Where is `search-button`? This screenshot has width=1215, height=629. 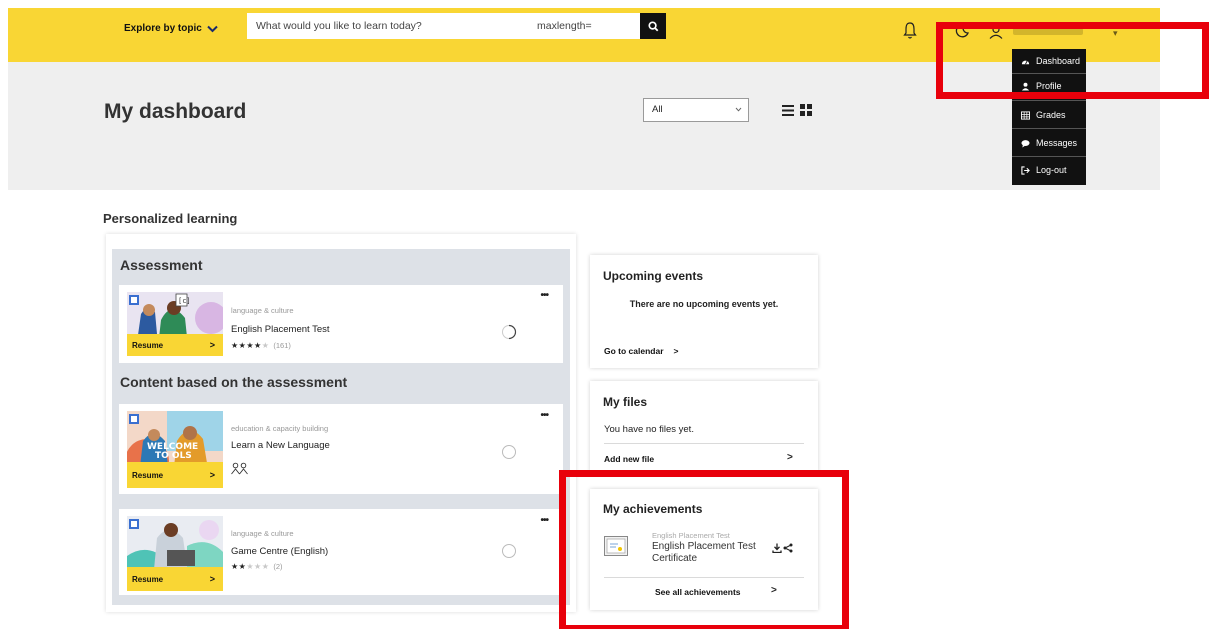 search-button is located at coordinates (653, 26).